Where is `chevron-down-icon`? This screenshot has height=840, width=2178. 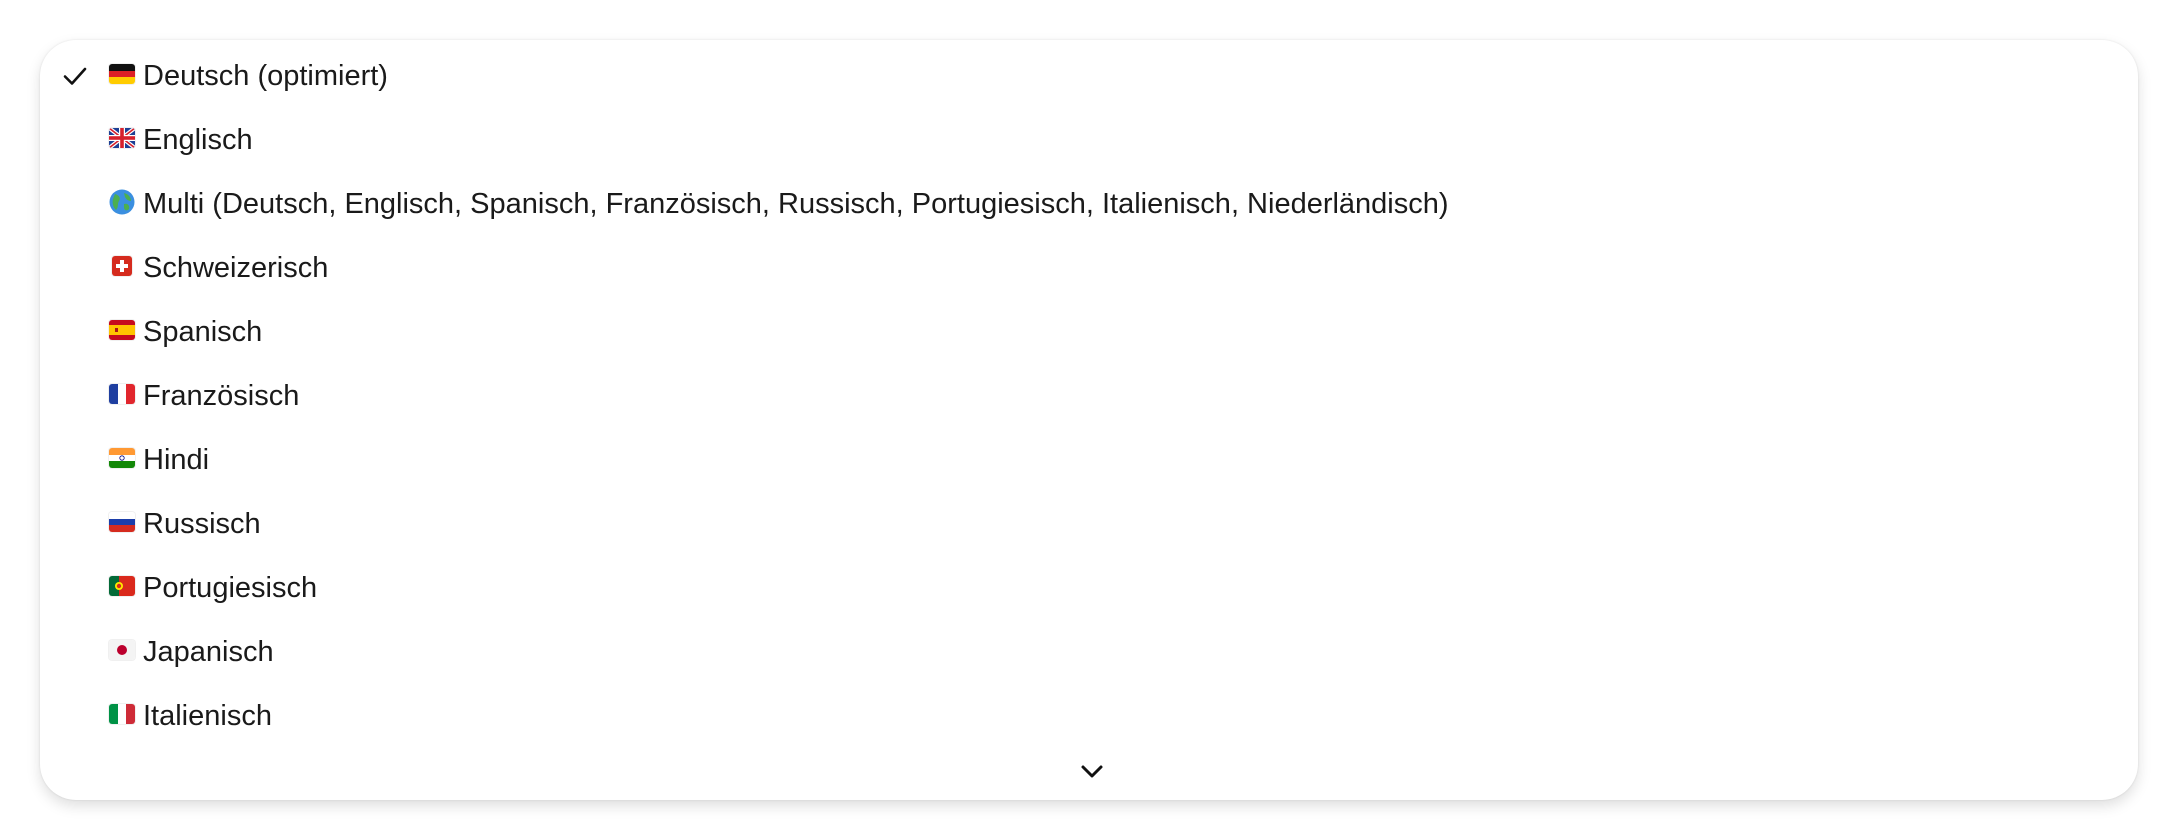
chevron-down-icon is located at coordinates (1092, 772).